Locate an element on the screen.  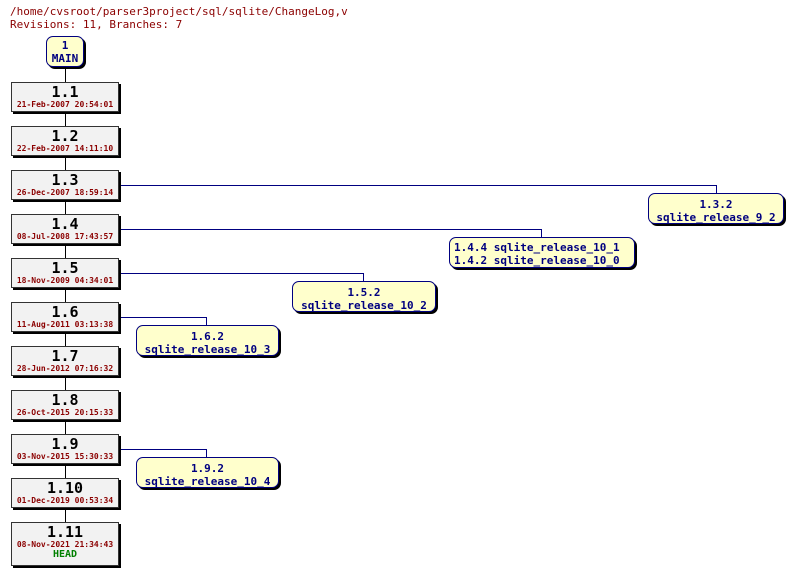
branch-line-1.9 is located at coordinates (164, 453).